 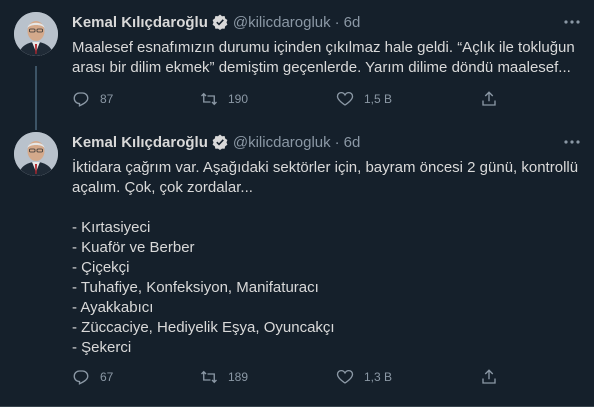 What do you see at coordinates (238, 99) in the screenshot?
I see `retweet-count: 190` at bounding box center [238, 99].